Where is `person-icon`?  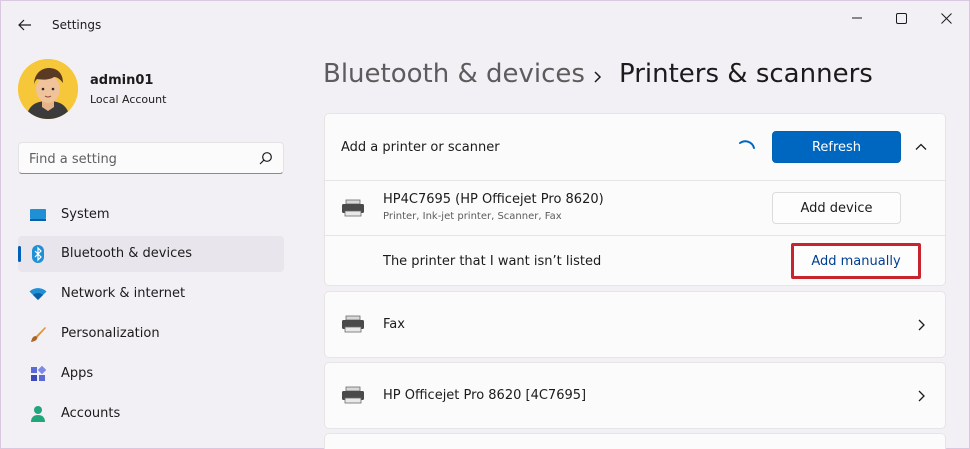 person-icon is located at coordinates (38, 414).